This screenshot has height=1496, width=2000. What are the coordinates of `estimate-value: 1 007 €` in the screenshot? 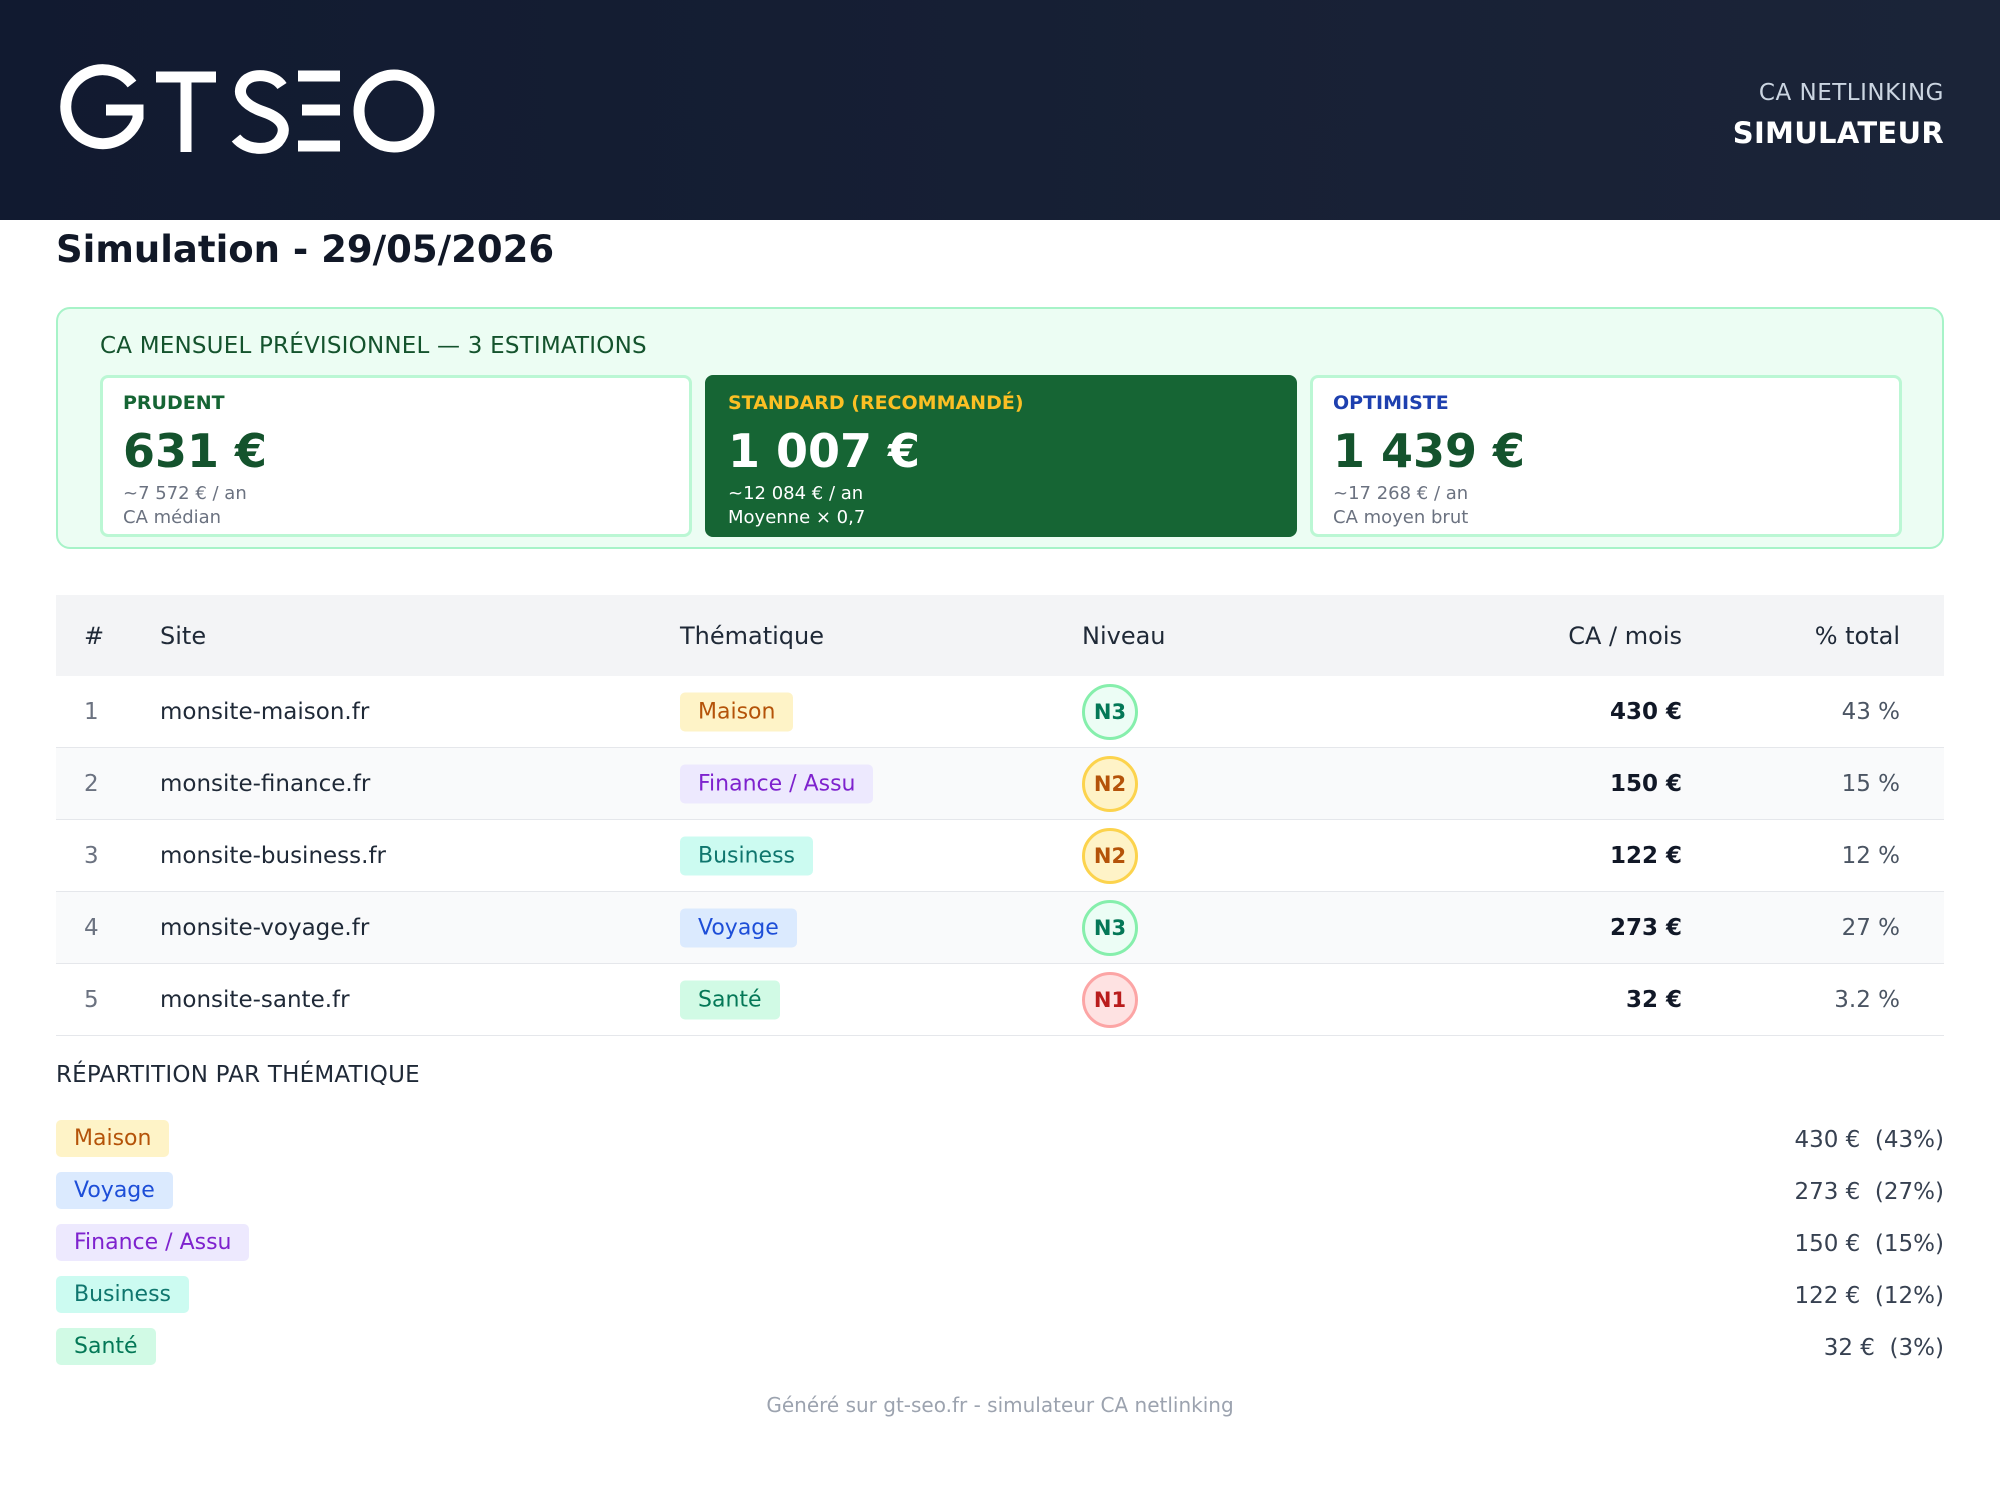 It's located at (824, 451).